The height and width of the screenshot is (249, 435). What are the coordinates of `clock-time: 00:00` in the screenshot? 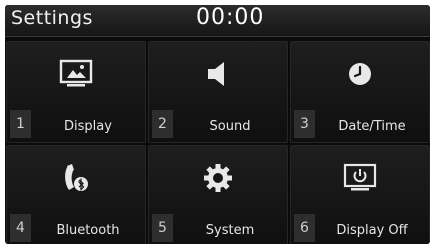 It's located at (230, 17).